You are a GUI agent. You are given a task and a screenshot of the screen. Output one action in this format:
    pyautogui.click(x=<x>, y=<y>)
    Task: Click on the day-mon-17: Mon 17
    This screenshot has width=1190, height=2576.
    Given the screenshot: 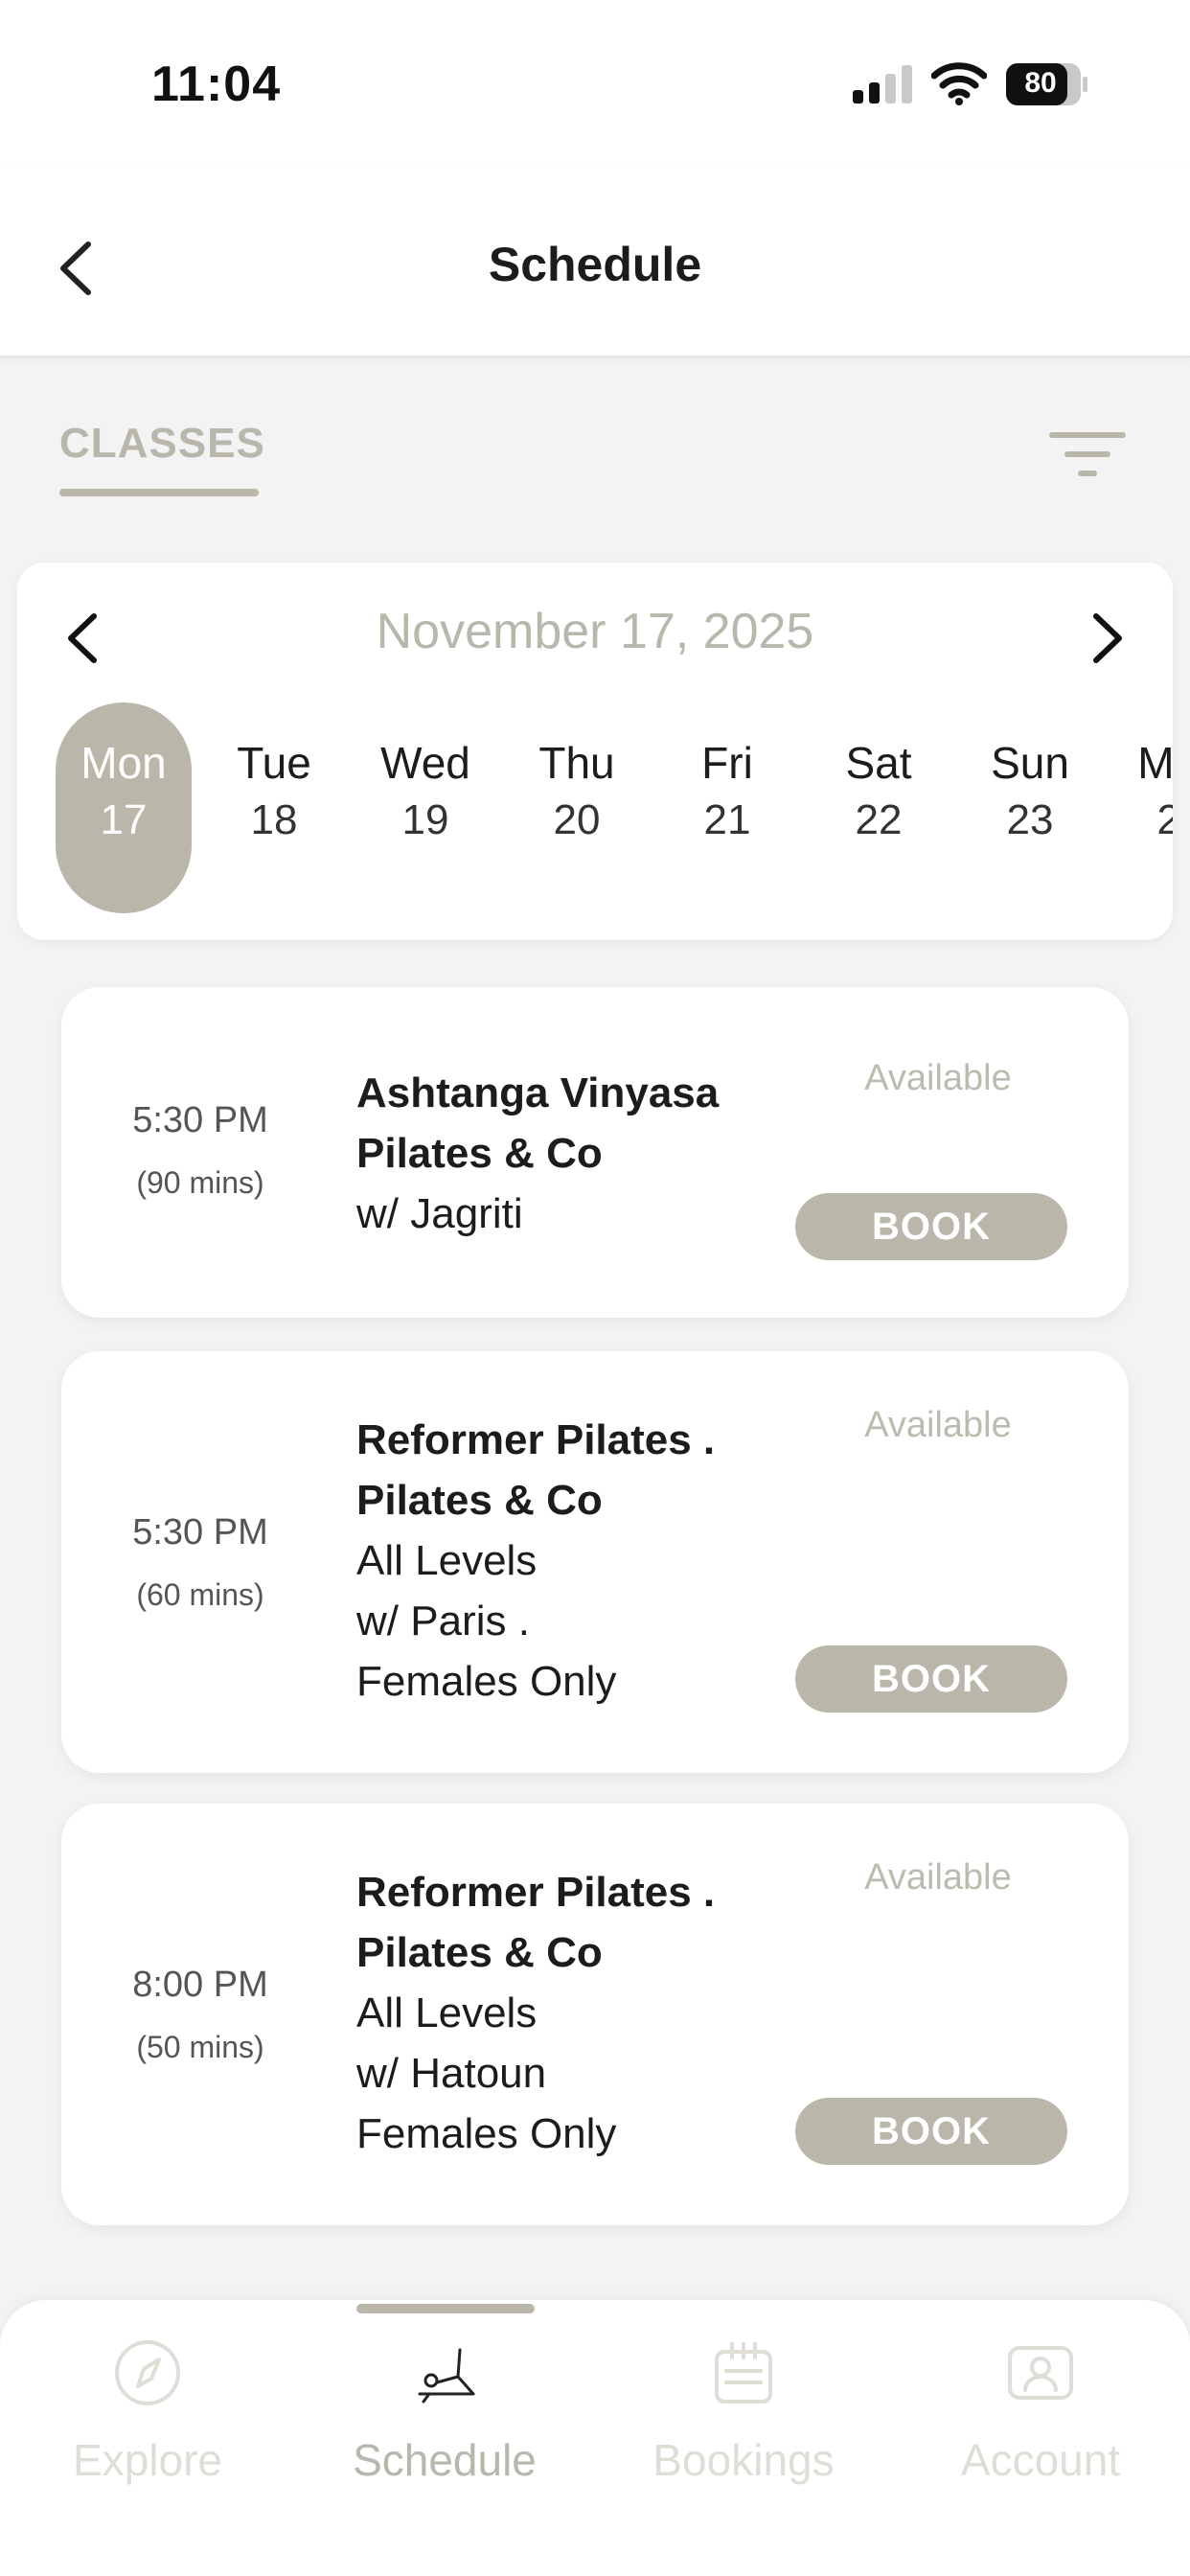 What is the action you would take?
    pyautogui.click(x=124, y=807)
    